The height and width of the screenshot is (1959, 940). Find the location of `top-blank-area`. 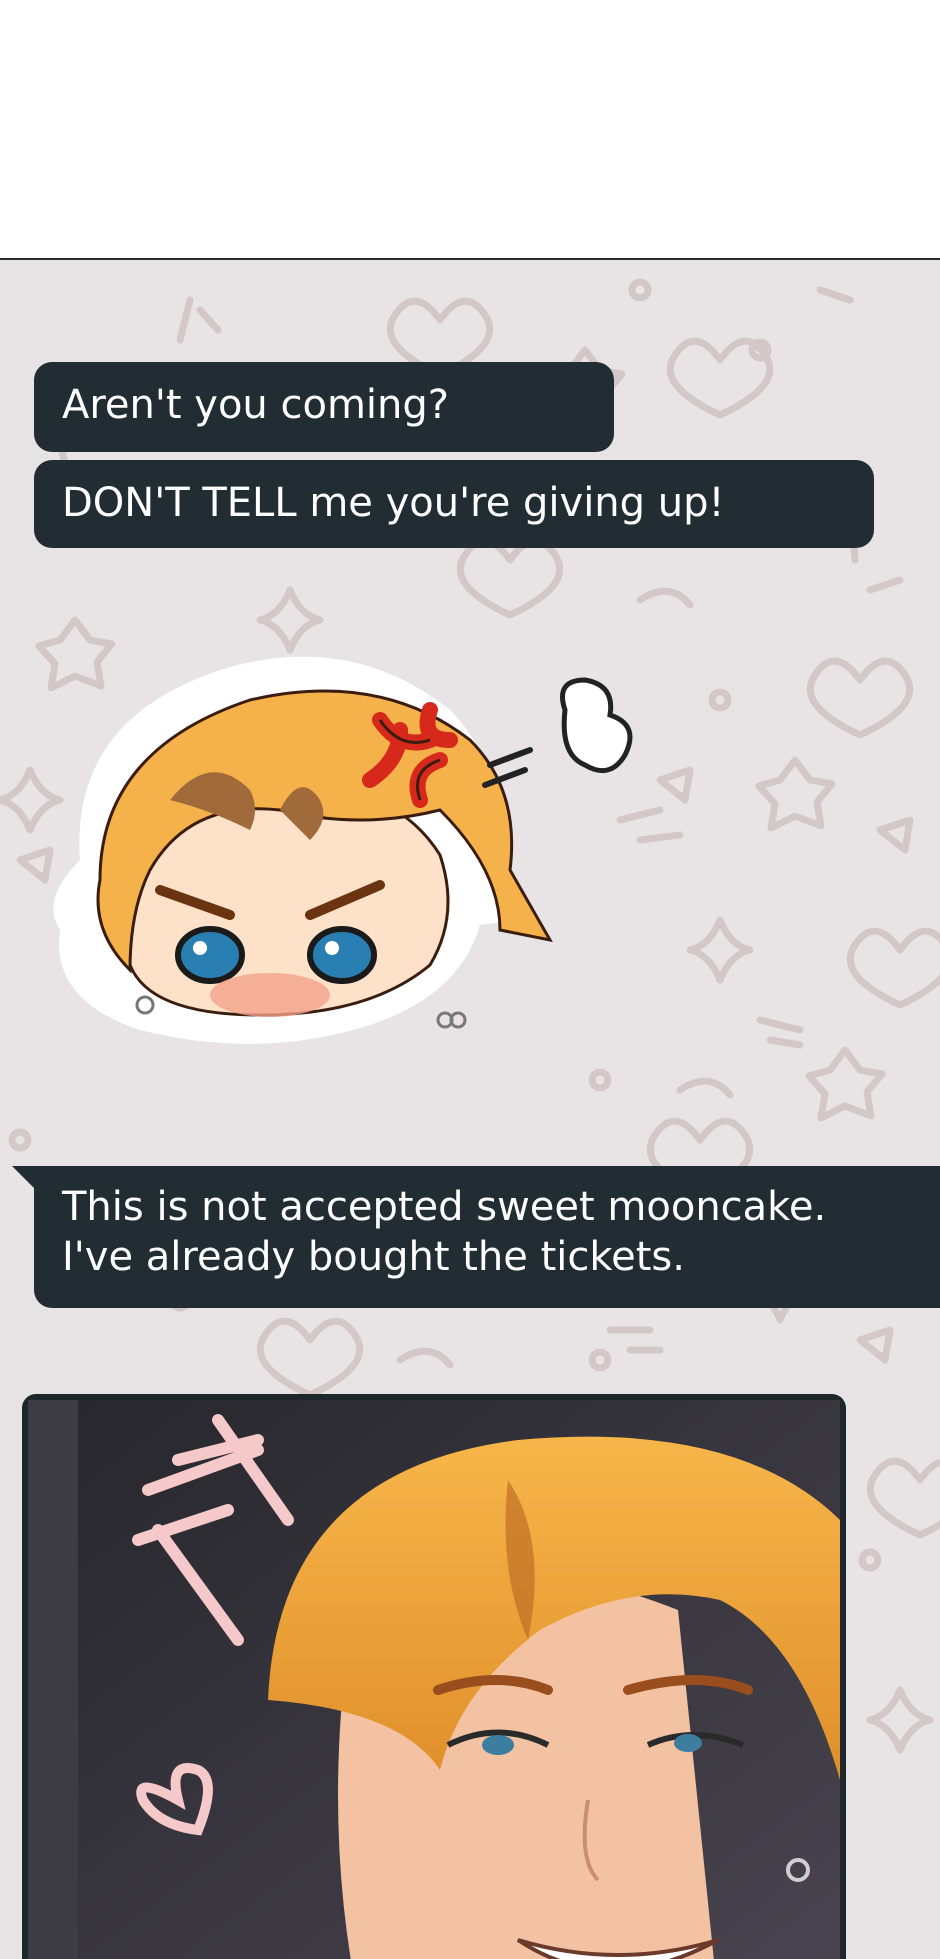

top-blank-area is located at coordinates (470, 130).